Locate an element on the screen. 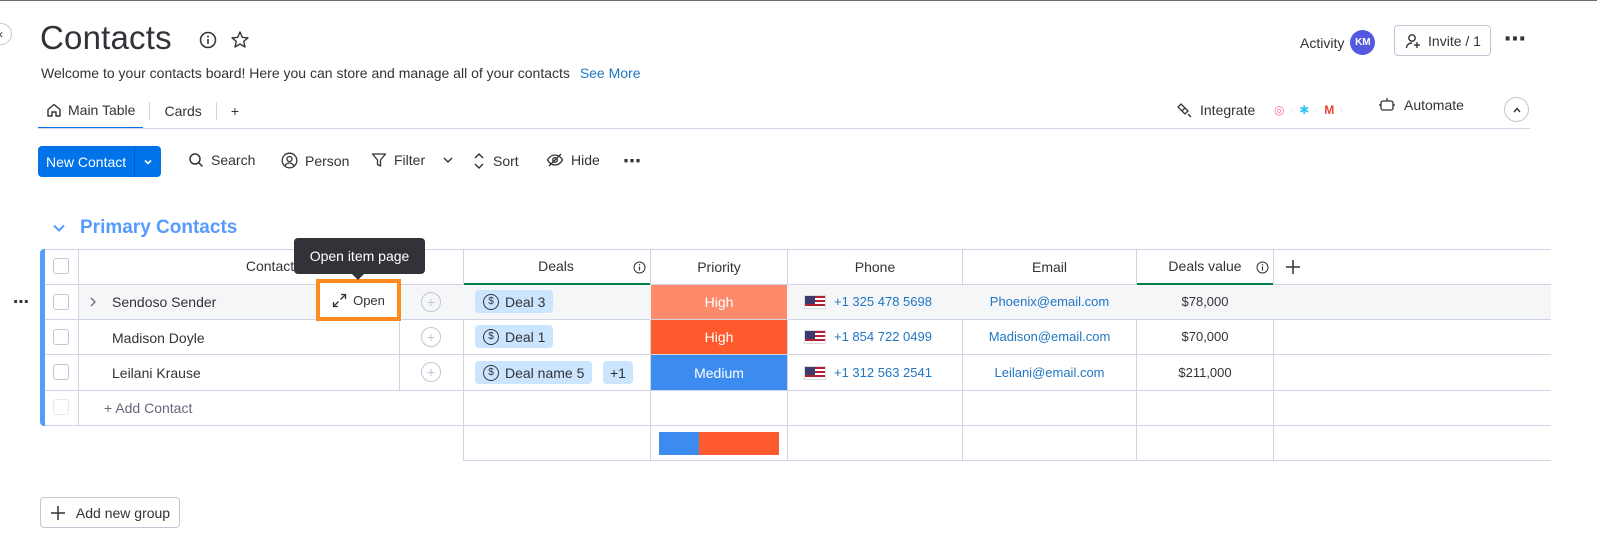 This screenshot has height=550, width=1597. more-toolbar-icon: ⋯ is located at coordinates (632, 161).